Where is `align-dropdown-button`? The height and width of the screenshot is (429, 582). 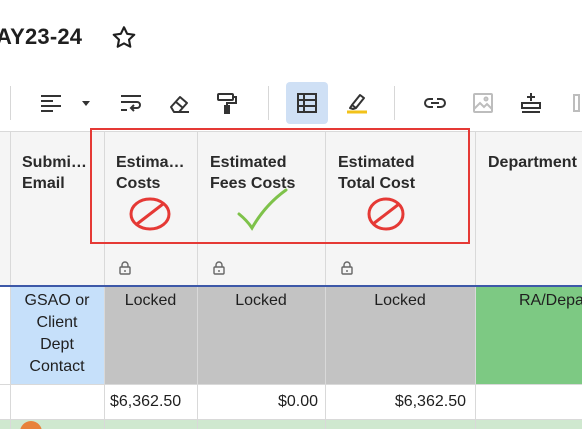 align-dropdown-button is located at coordinates (86, 103).